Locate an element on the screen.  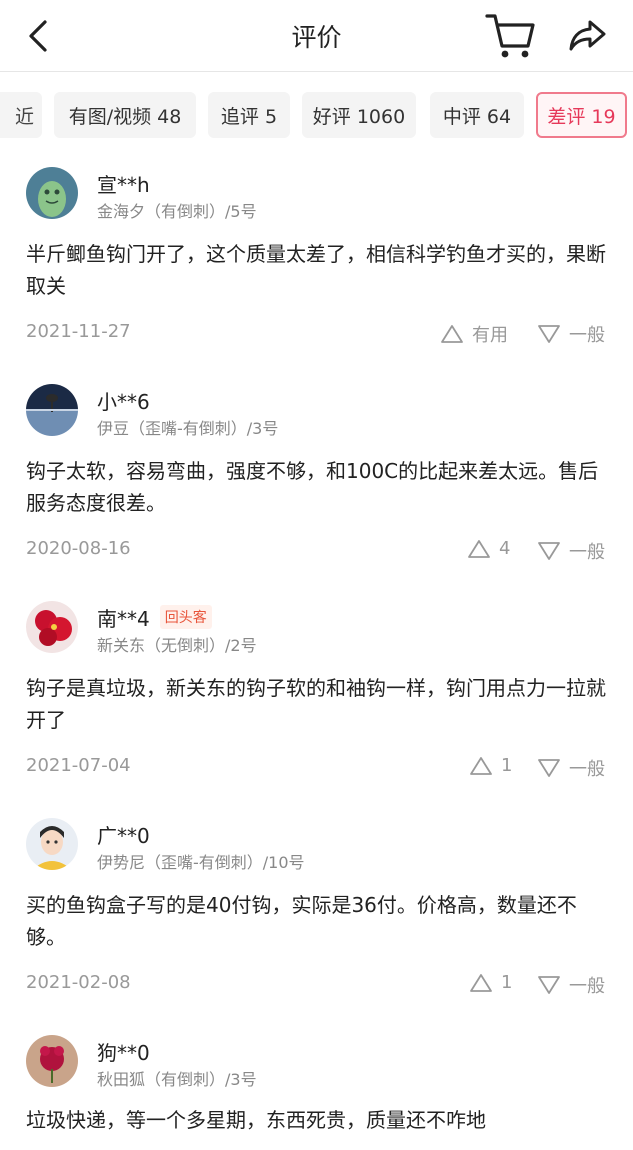
reviewer-name: 宣**h is located at coordinates (123, 184).